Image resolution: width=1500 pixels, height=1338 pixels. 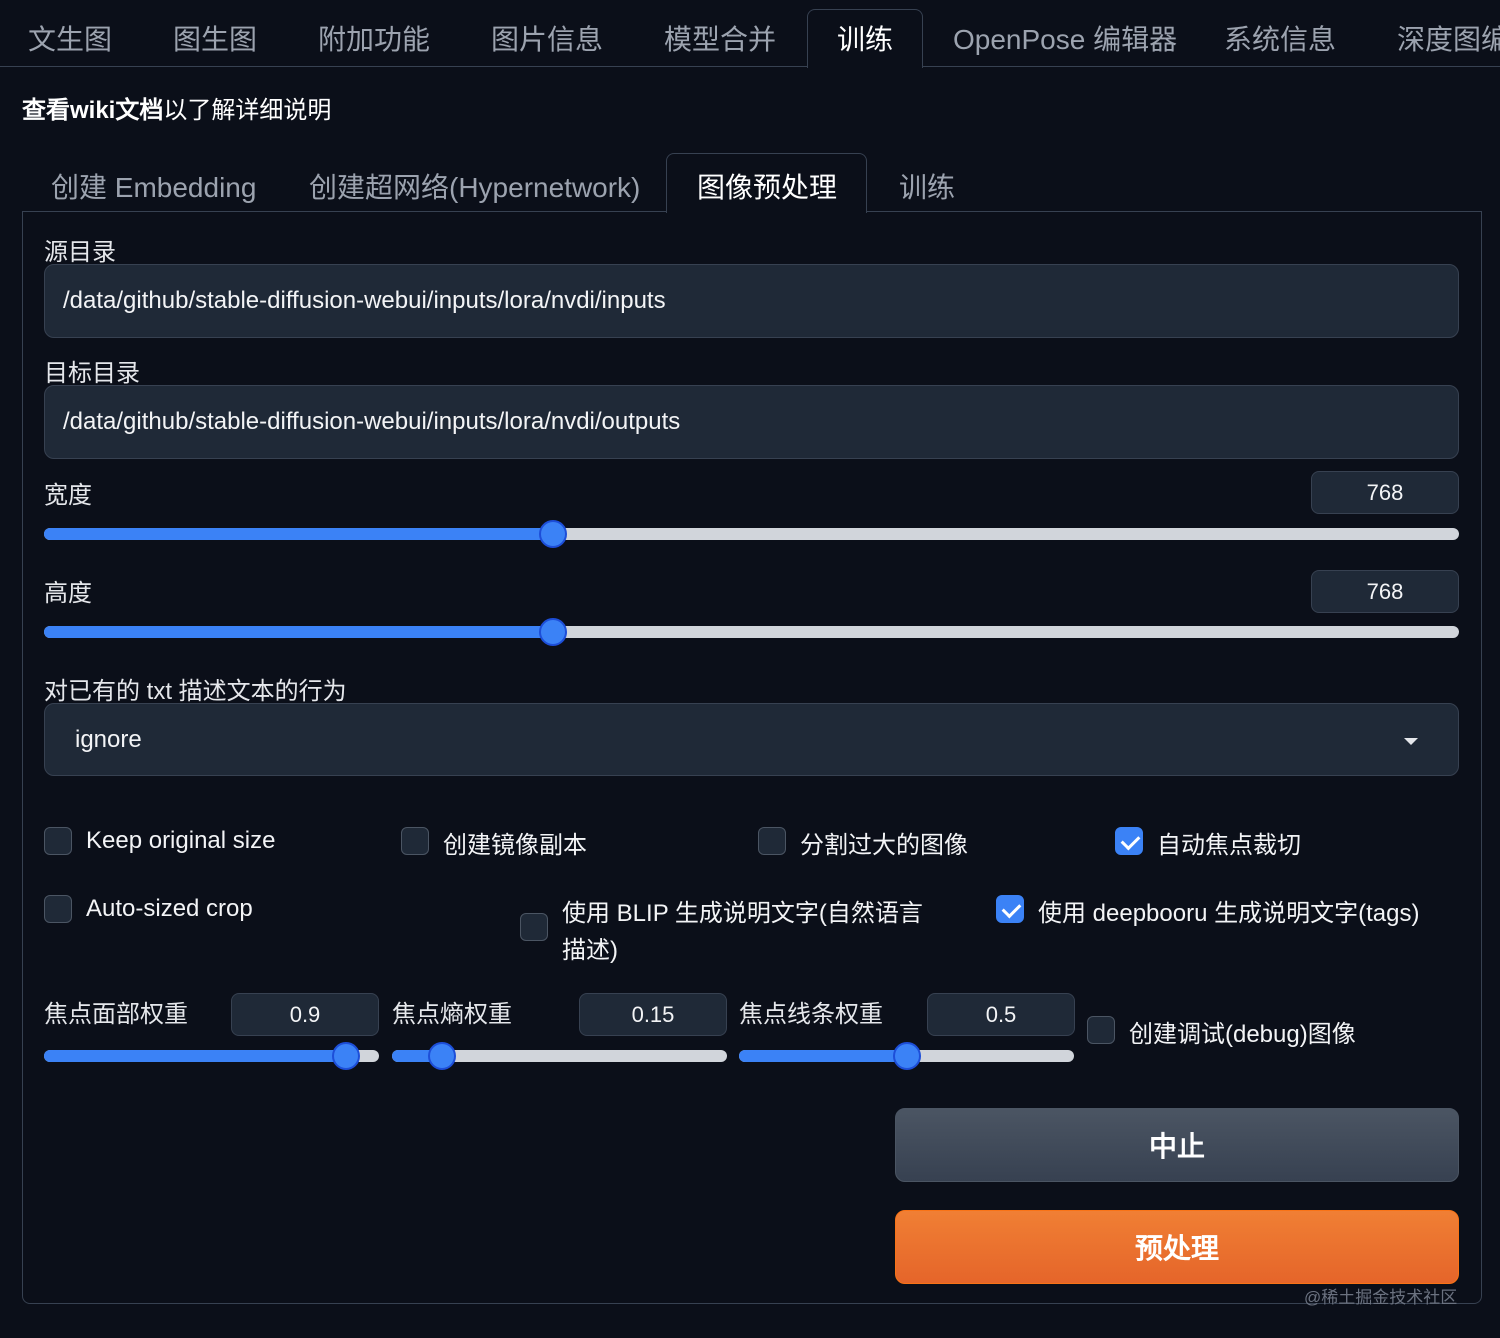 What do you see at coordinates (1448, 38) in the screenshot?
I see `tab-depth: 深度图编` at bounding box center [1448, 38].